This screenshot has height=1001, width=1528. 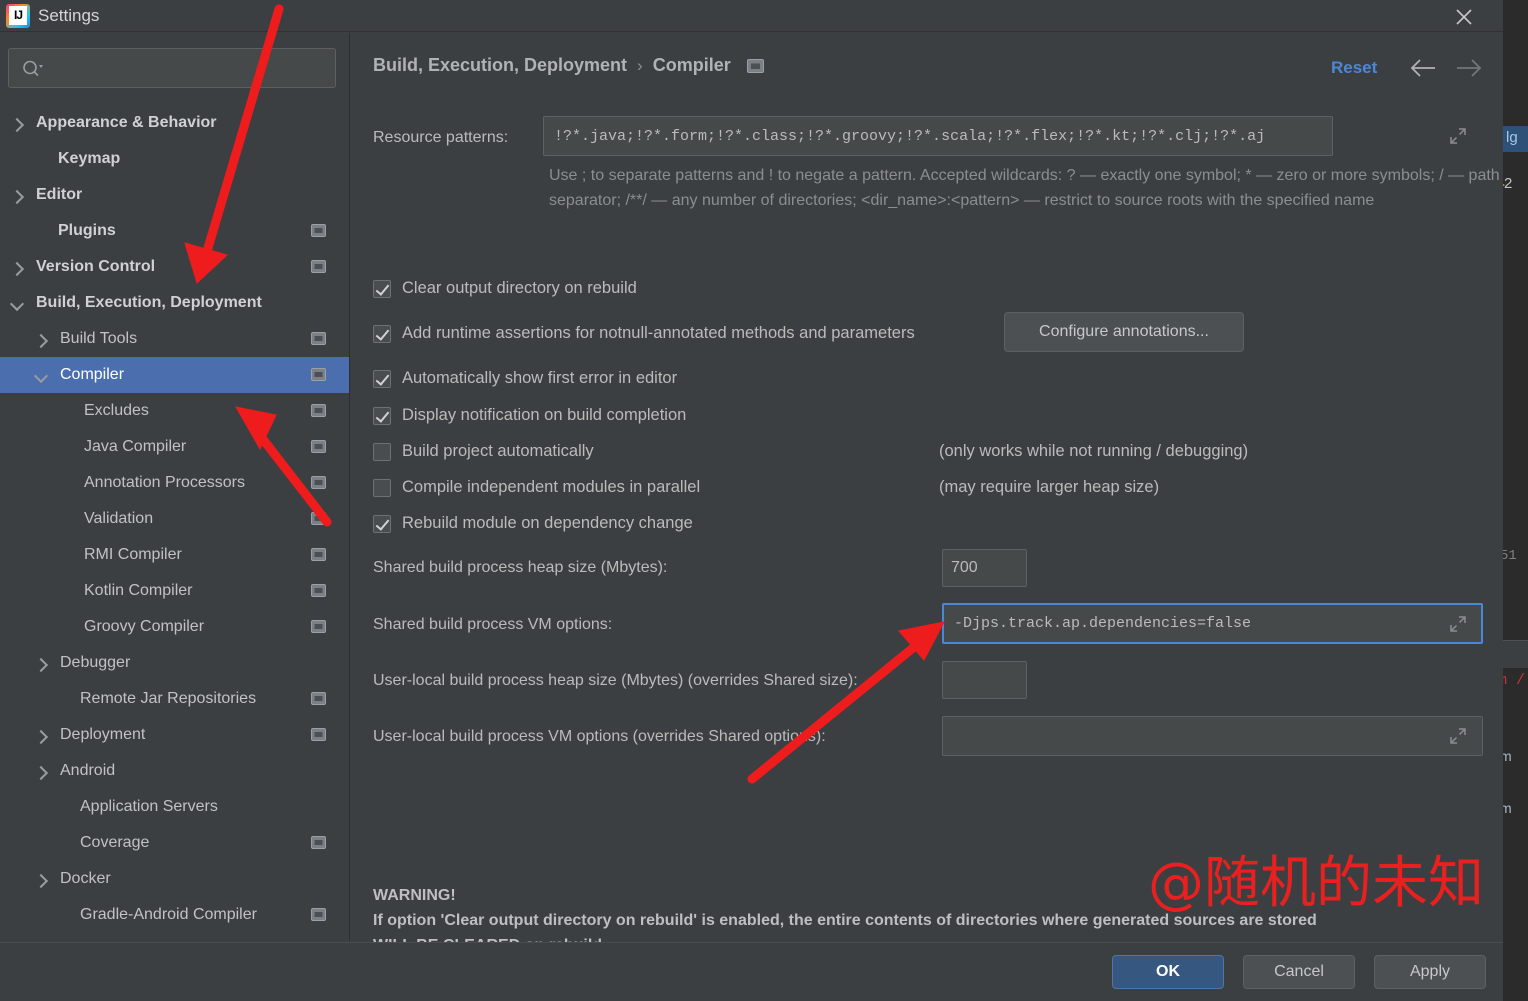 I want to click on sidebar-item-annotation-processors: Annotation Processors, so click(x=174, y=483).